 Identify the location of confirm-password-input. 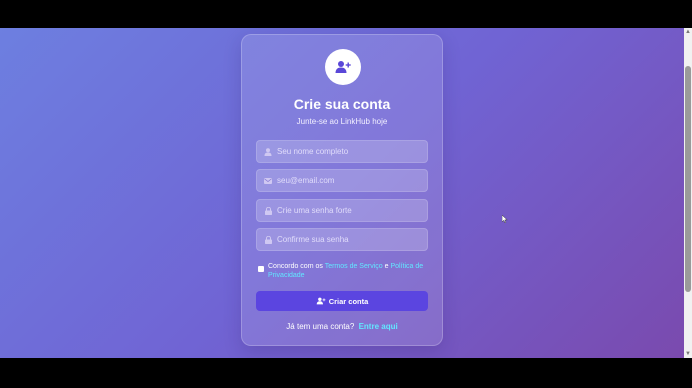
(347, 239).